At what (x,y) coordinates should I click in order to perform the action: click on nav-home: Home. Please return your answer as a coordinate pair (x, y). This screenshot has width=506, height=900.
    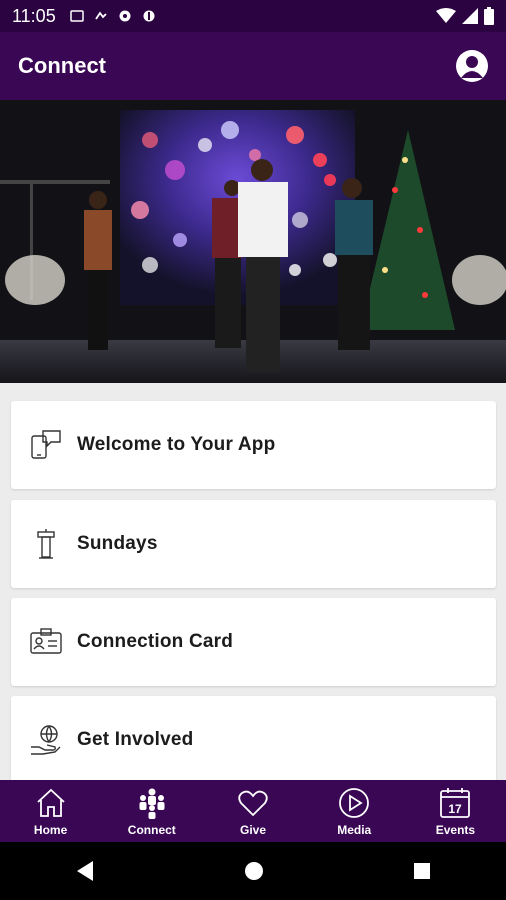
    Looking at the image, I should click on (50, 811).